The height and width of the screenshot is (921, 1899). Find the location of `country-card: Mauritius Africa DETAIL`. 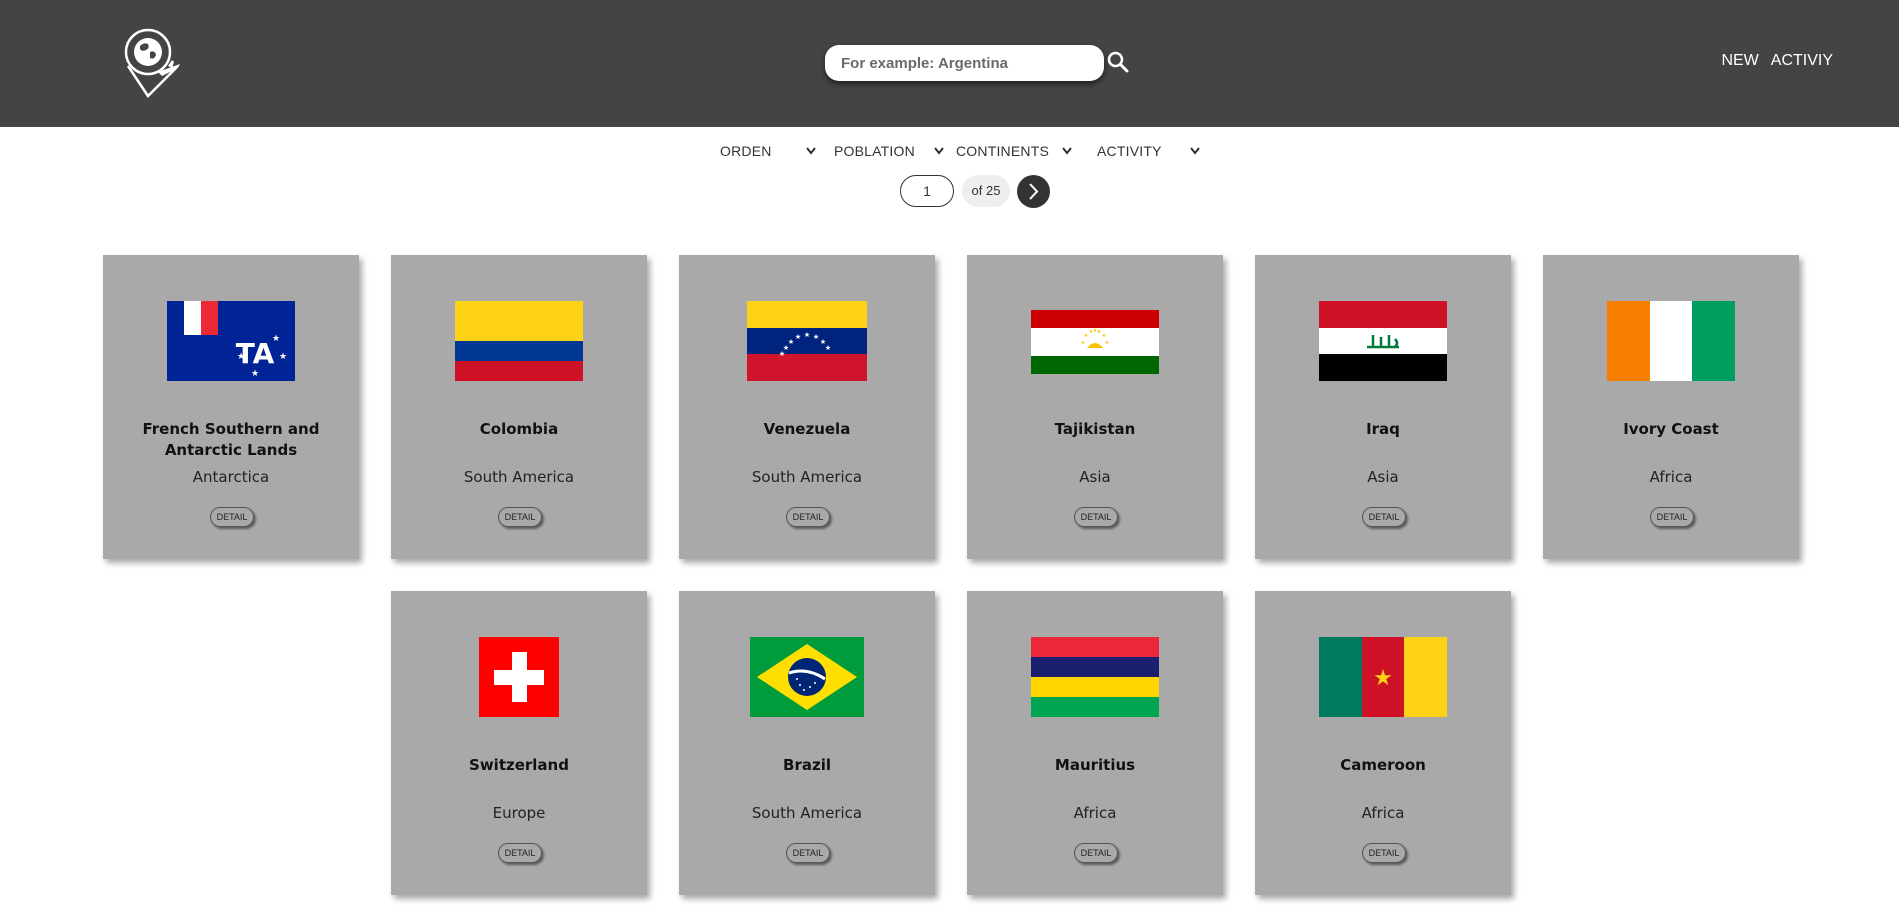

country-card: Mauritius Africa DETAIL is located at coordinates (1095, 743).